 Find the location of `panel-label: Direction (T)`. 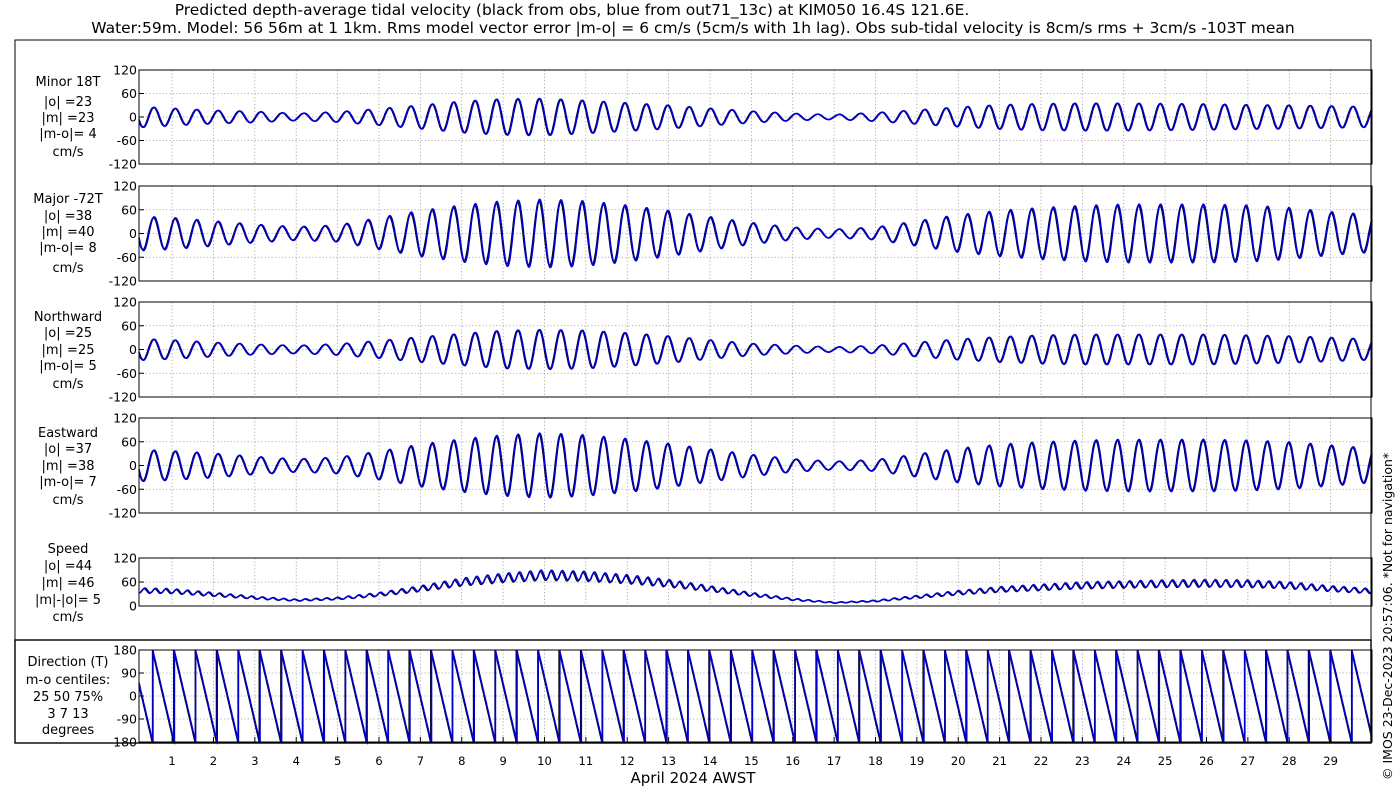

panel-label: Direction (T) is located at coordinates (68, 662).